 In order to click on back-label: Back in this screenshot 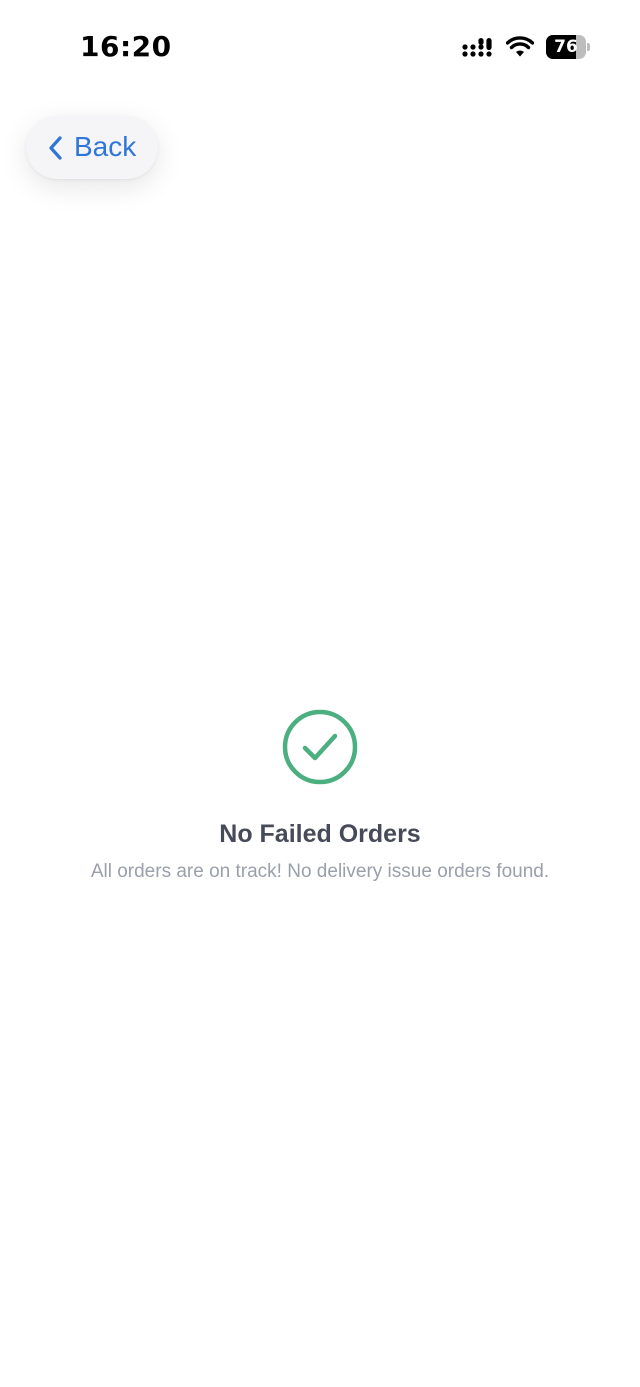, I will do `click(105, 146)`.